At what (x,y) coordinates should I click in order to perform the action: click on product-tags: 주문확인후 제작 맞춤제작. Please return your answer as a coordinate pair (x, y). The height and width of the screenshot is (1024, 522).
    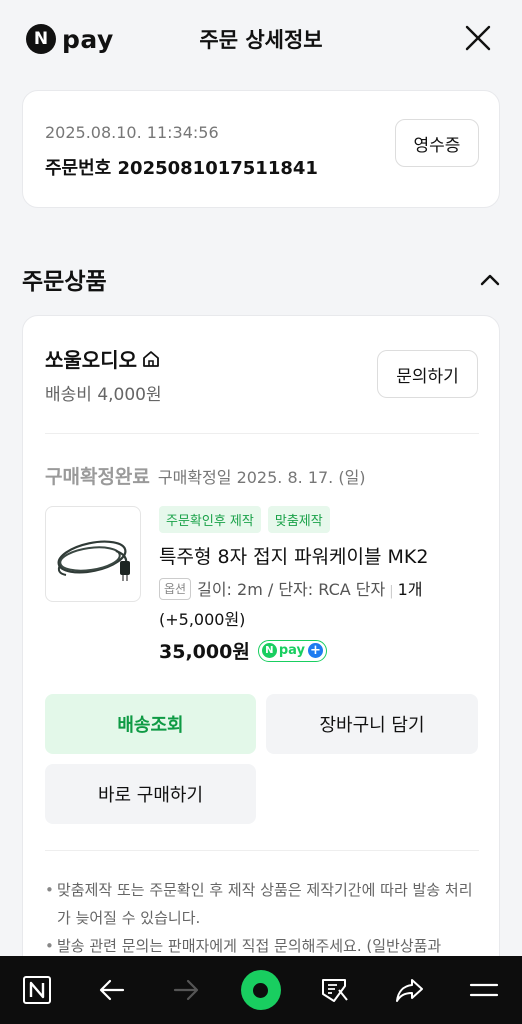
    Looking at the image, I should click on (244, 519).